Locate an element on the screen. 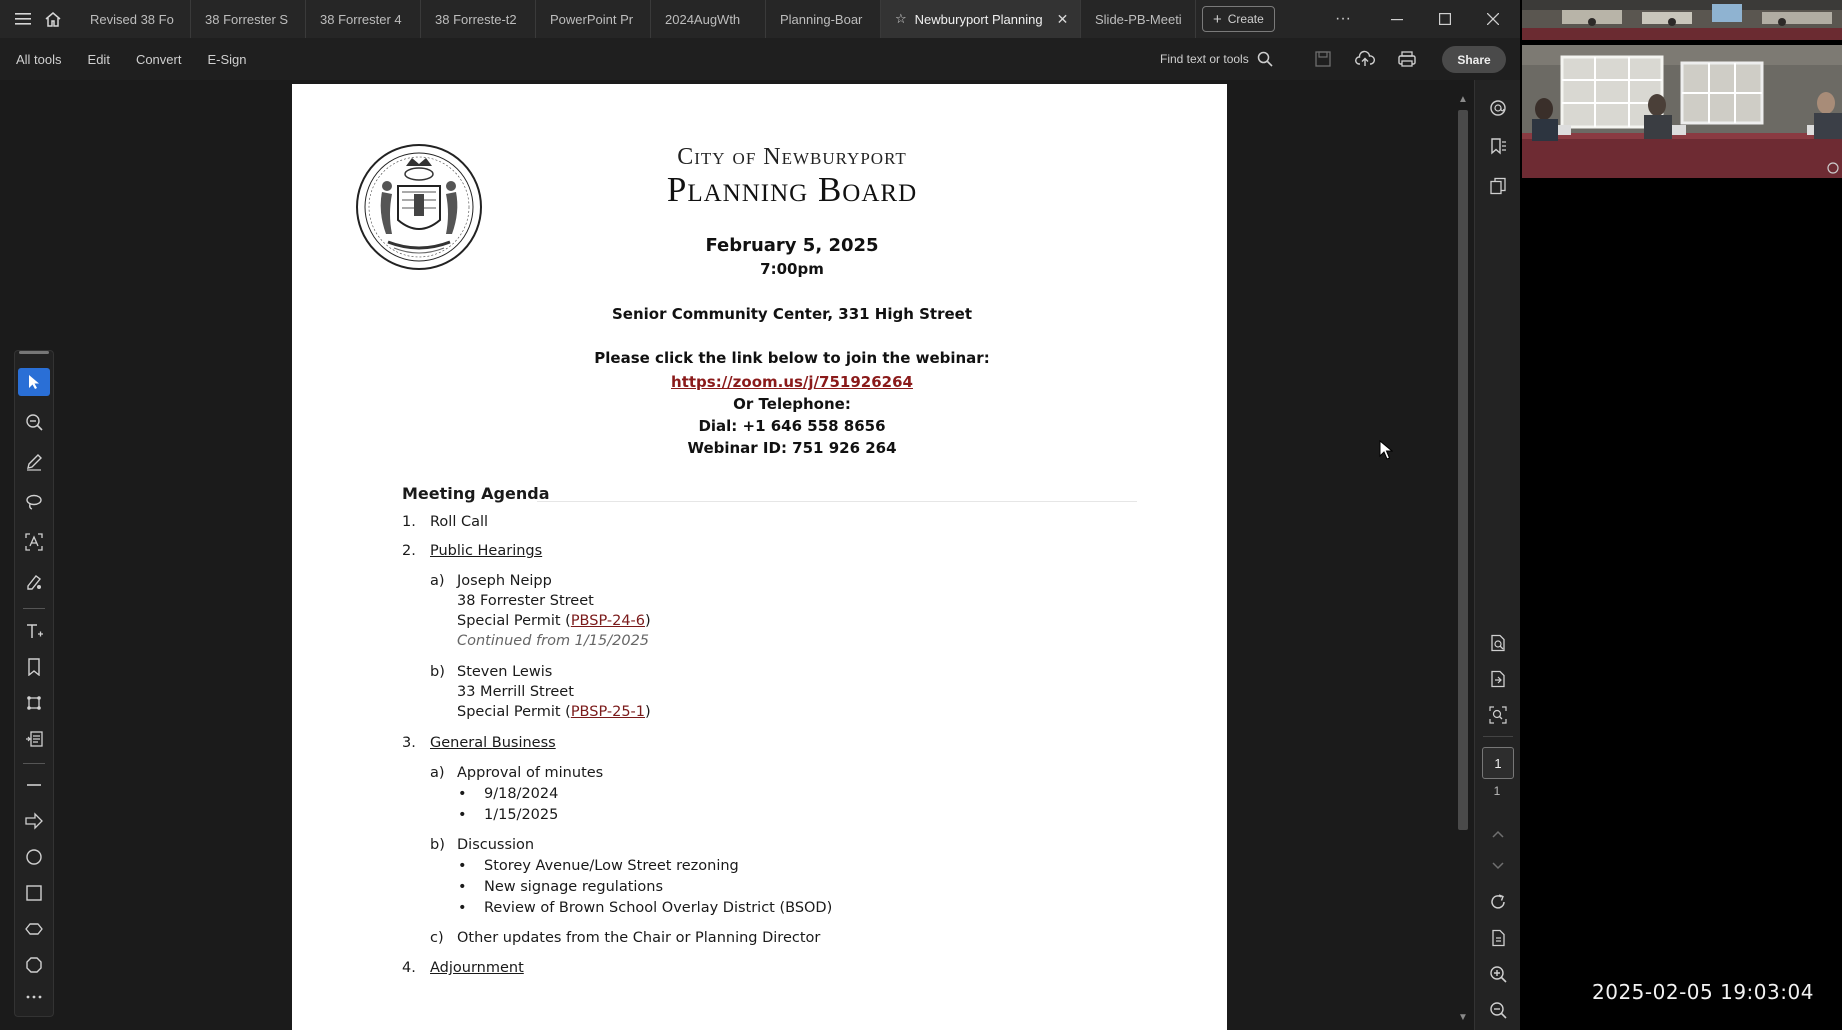 Image resolution: width=1842 pixels, height=1030 pixels. print-icon is located at coordinates (1407, 59).